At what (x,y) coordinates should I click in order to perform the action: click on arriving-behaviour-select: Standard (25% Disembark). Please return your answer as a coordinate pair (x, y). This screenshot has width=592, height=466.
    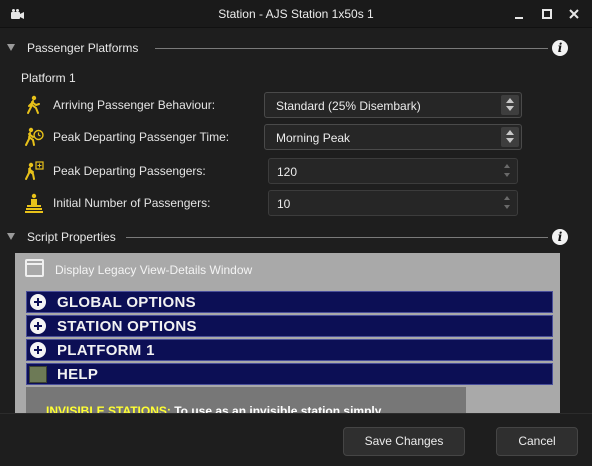
    Looking at the image, I should click on (393, 105).